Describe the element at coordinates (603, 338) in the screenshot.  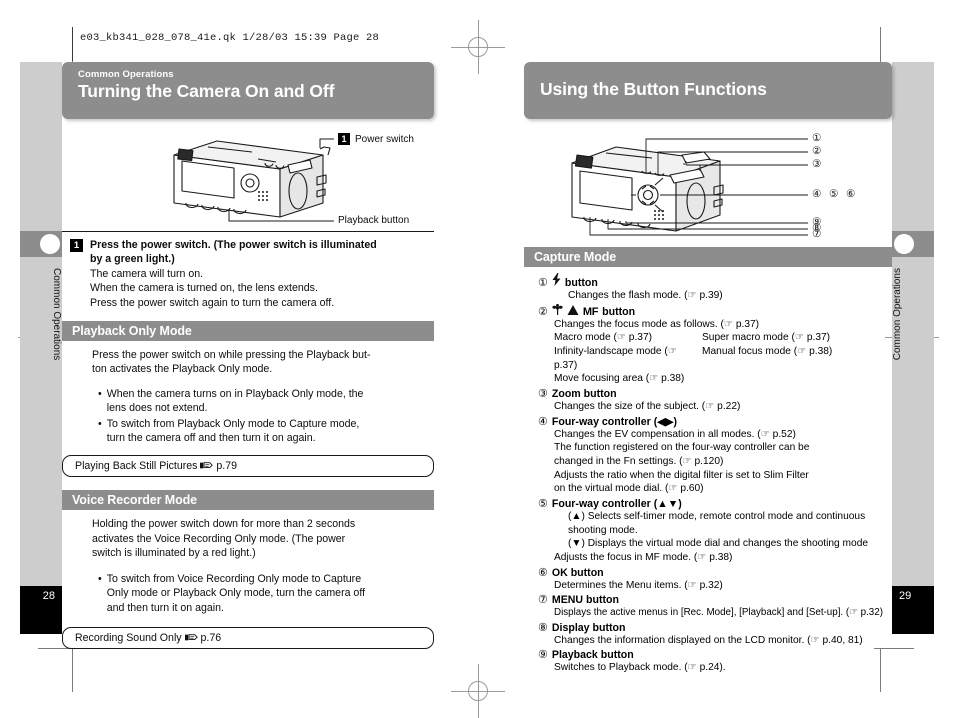
I see `item-2-mode-macro: Macro mode (☞ p.37)` at that location.